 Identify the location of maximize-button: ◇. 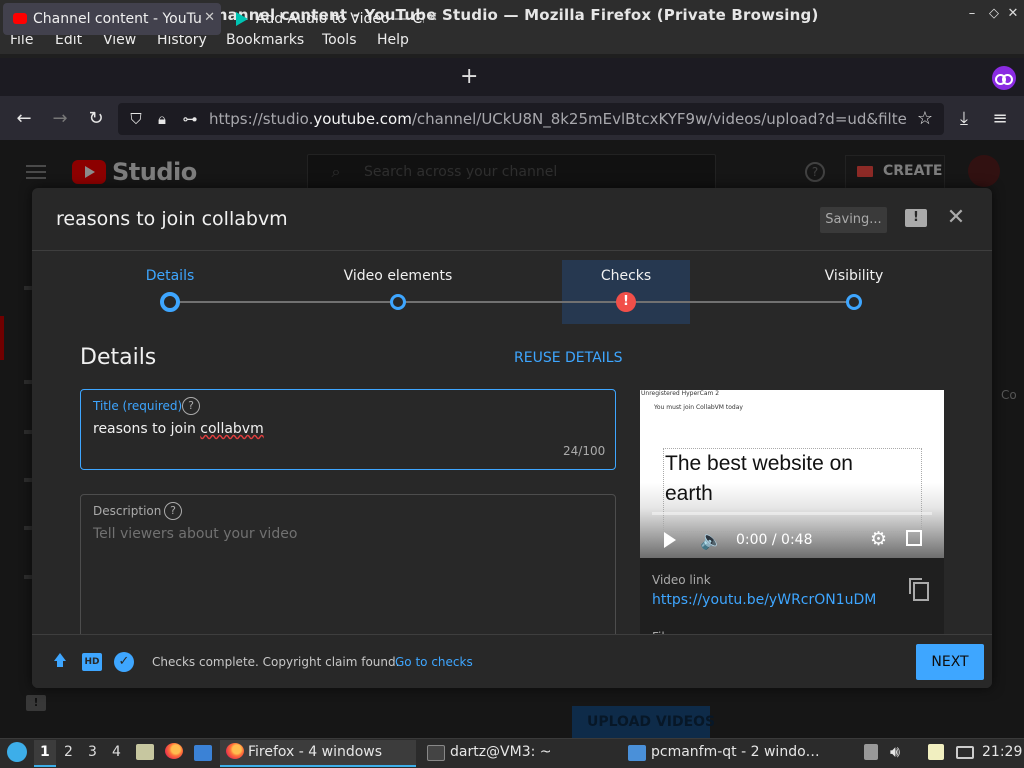
(994, 14).